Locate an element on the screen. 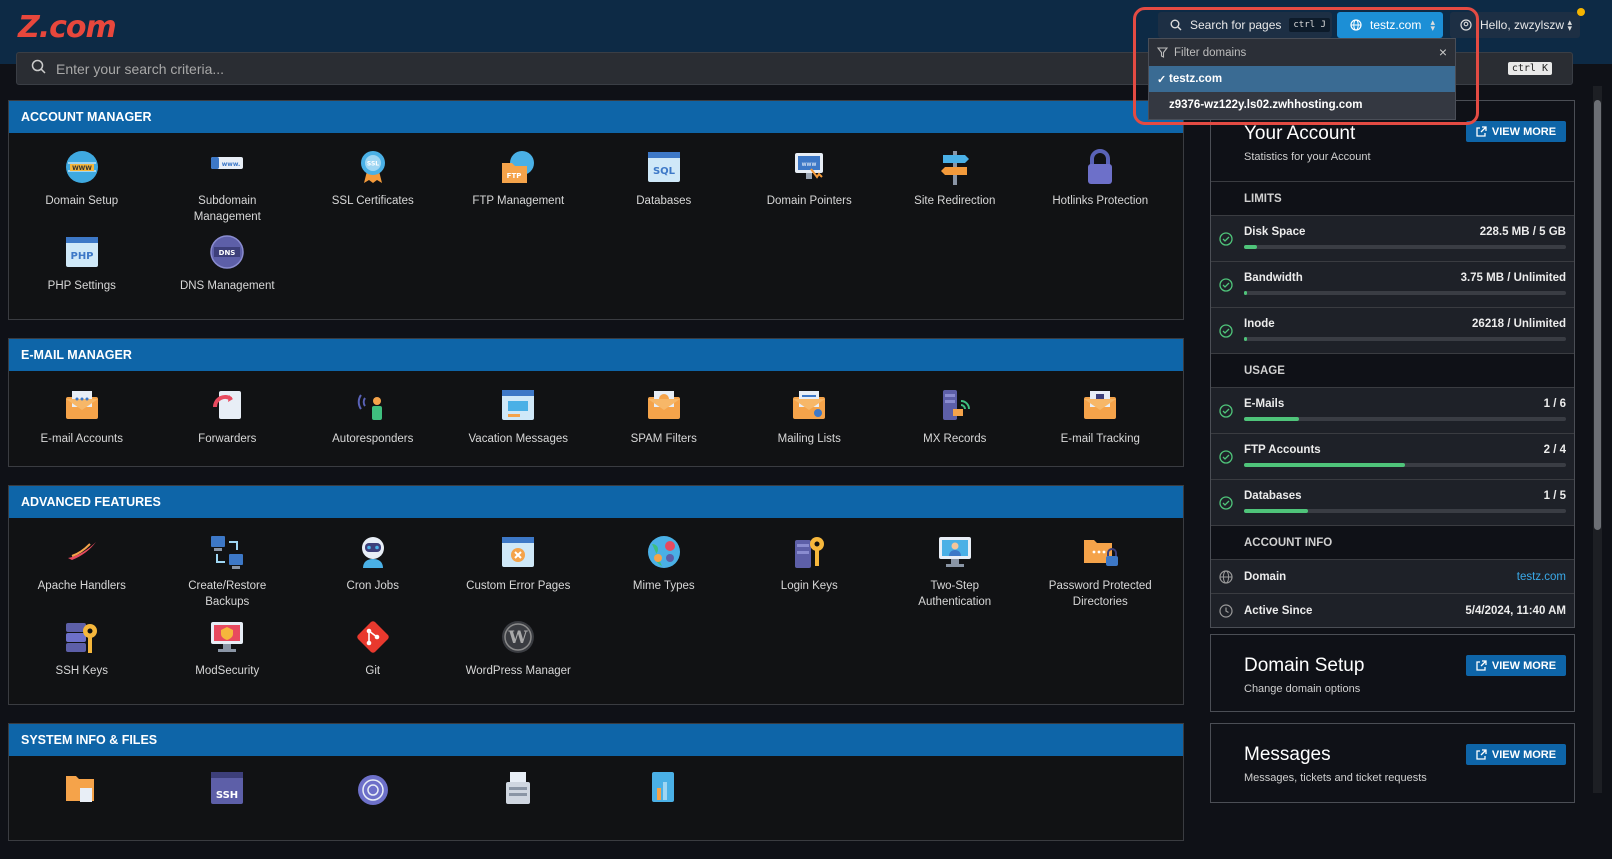 The width and height of the screenshot is (1612, 859). tile-site-redirection: Site Redirection is located at coordinates (955, 185).